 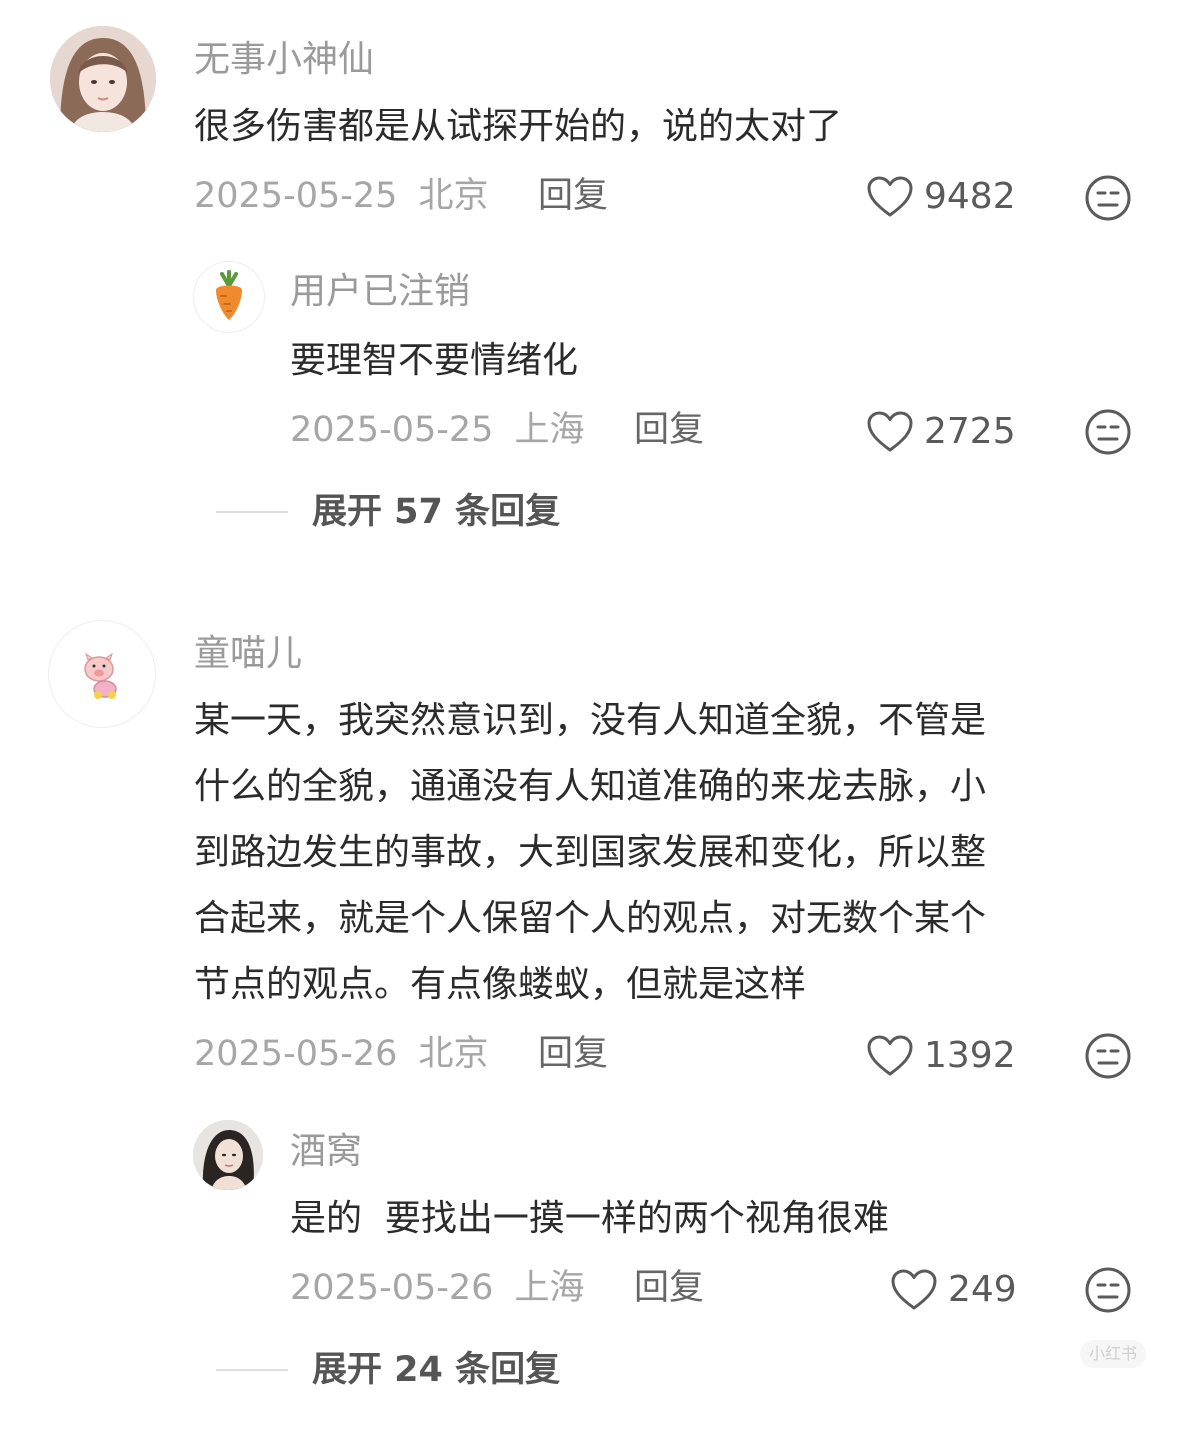 I want to click on comment-text-line: 合起来，就是个人保留个人的观点，对无数个某个, so click(x=590, y=918).